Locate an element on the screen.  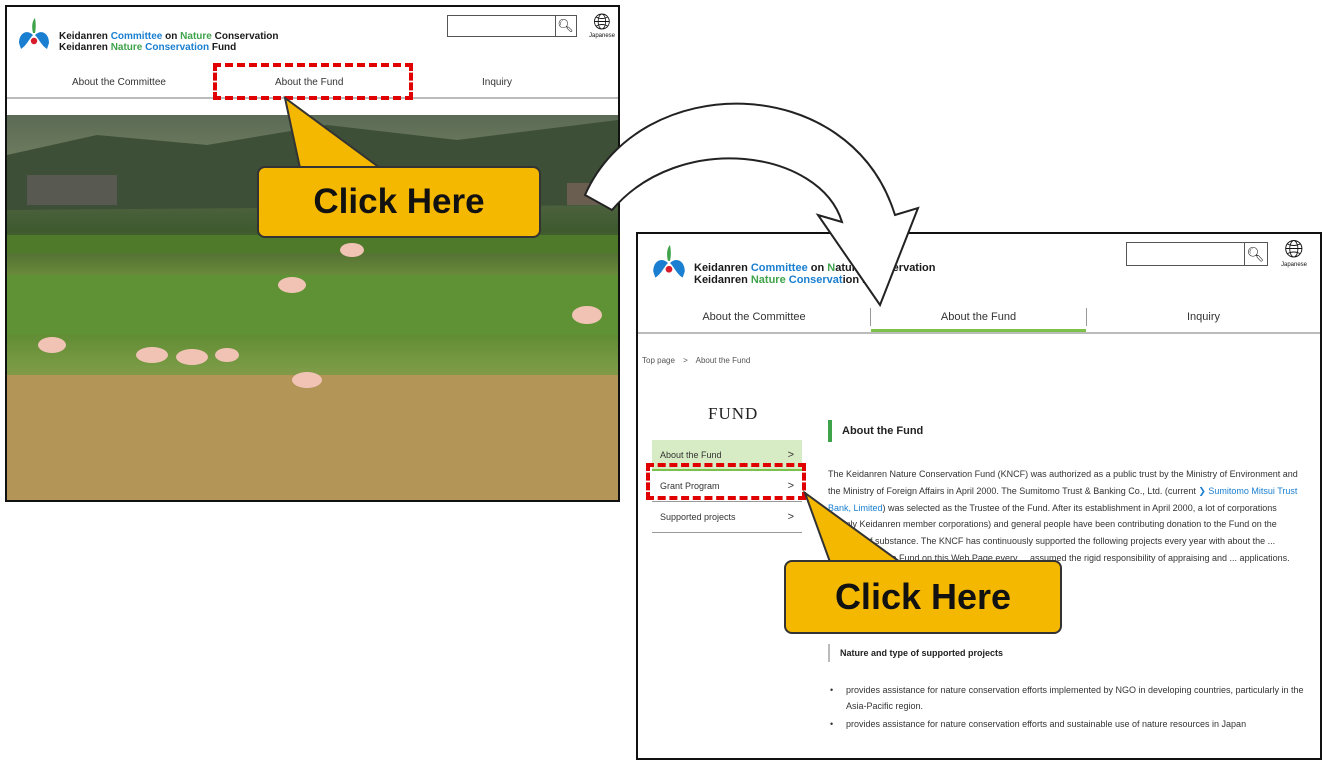
callout-click-here-1: Click Here is located at coordinates (399, 202).